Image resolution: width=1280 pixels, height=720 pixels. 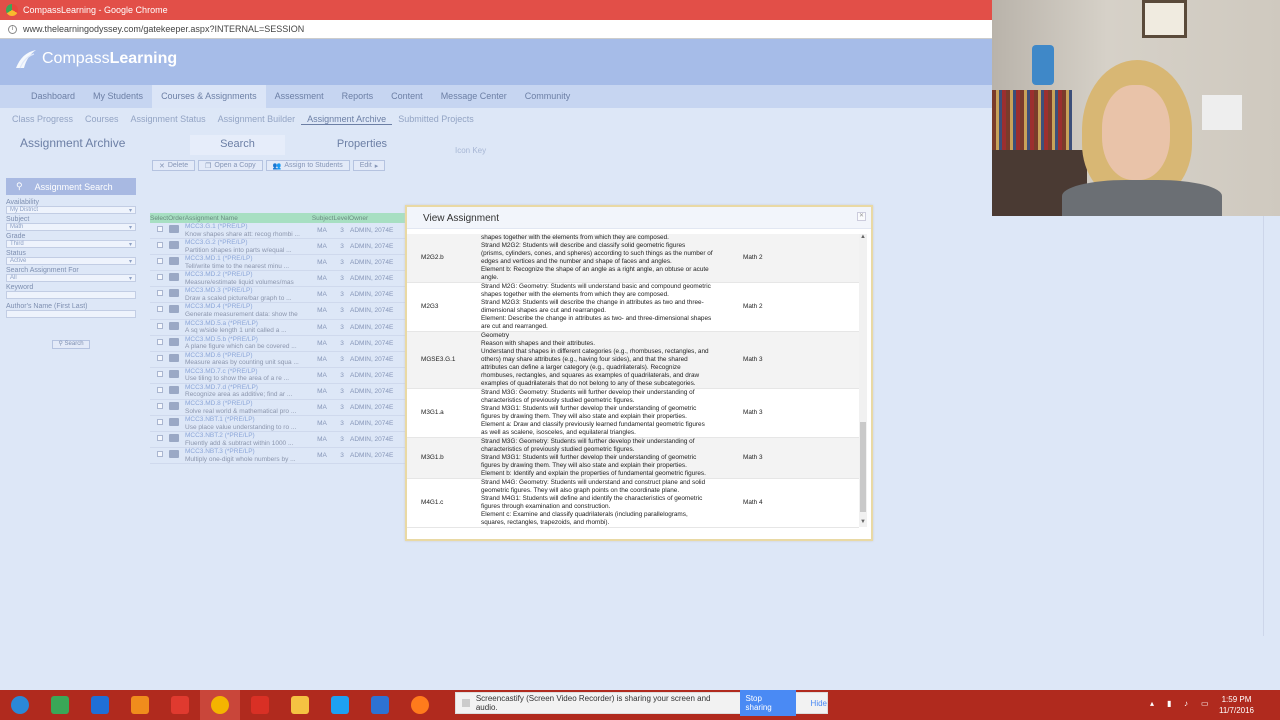 What do you see at coordinates (260, 705) in the screenshot?
I see `taskbar-gmail` at bounding box center [260, 705].